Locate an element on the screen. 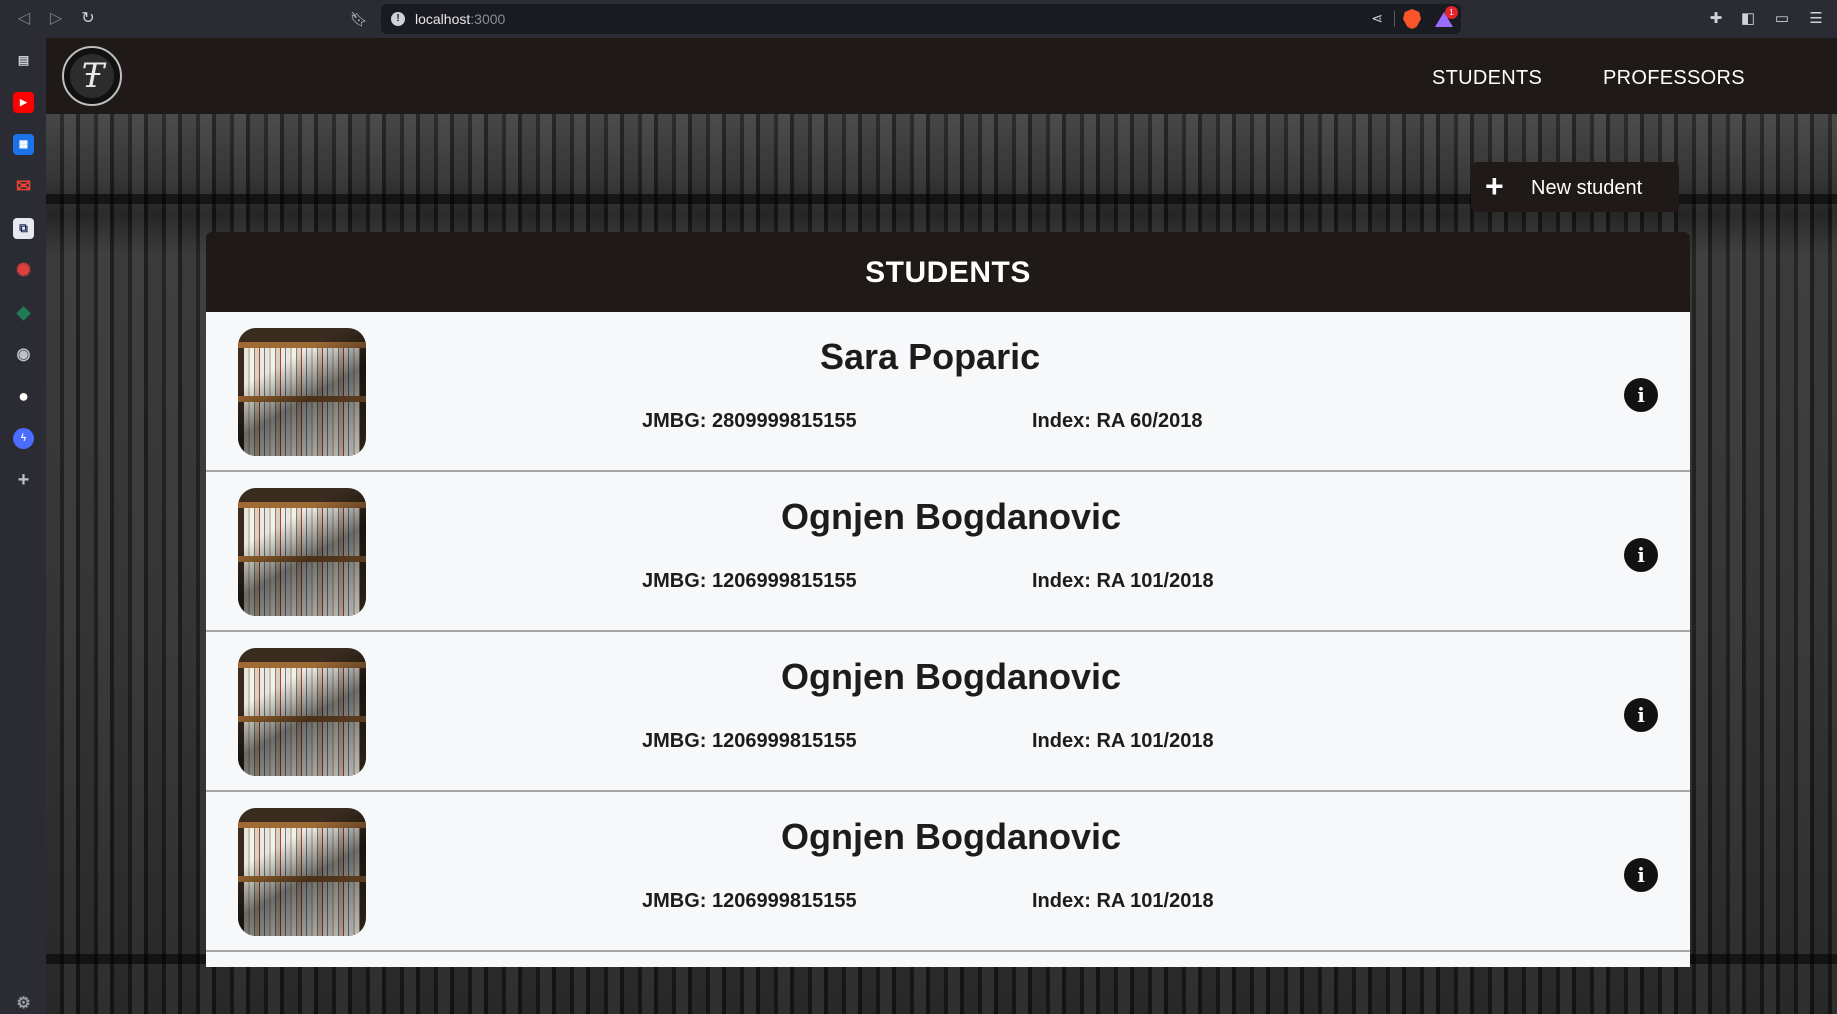 The width and height of the screenshot is (1837, 1014). forward-icon: ▷ is located at coordinates (56, 19).